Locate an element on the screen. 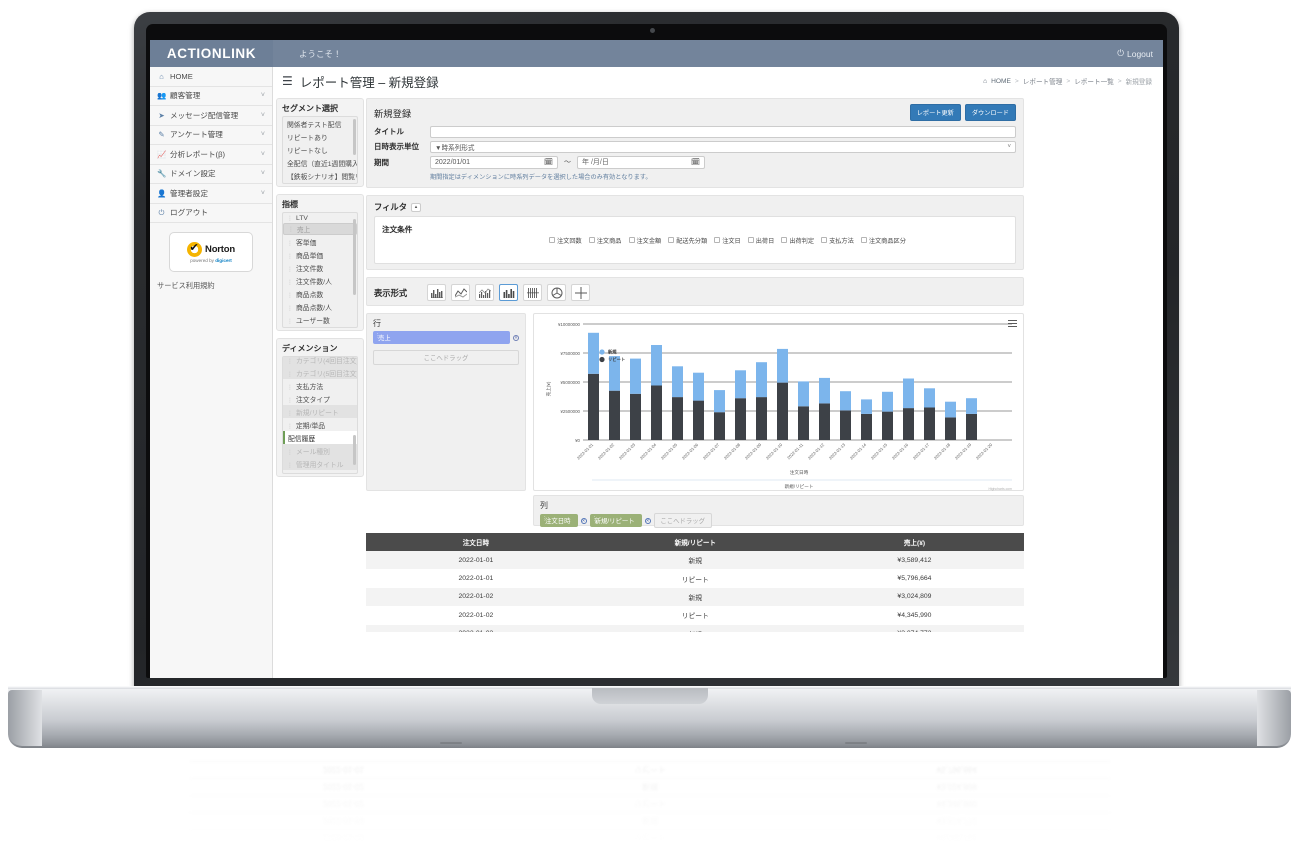 The width and height of the screenshot is (1299, 846). update-report-button: レポート更新 is located at coordinates (935, 112).